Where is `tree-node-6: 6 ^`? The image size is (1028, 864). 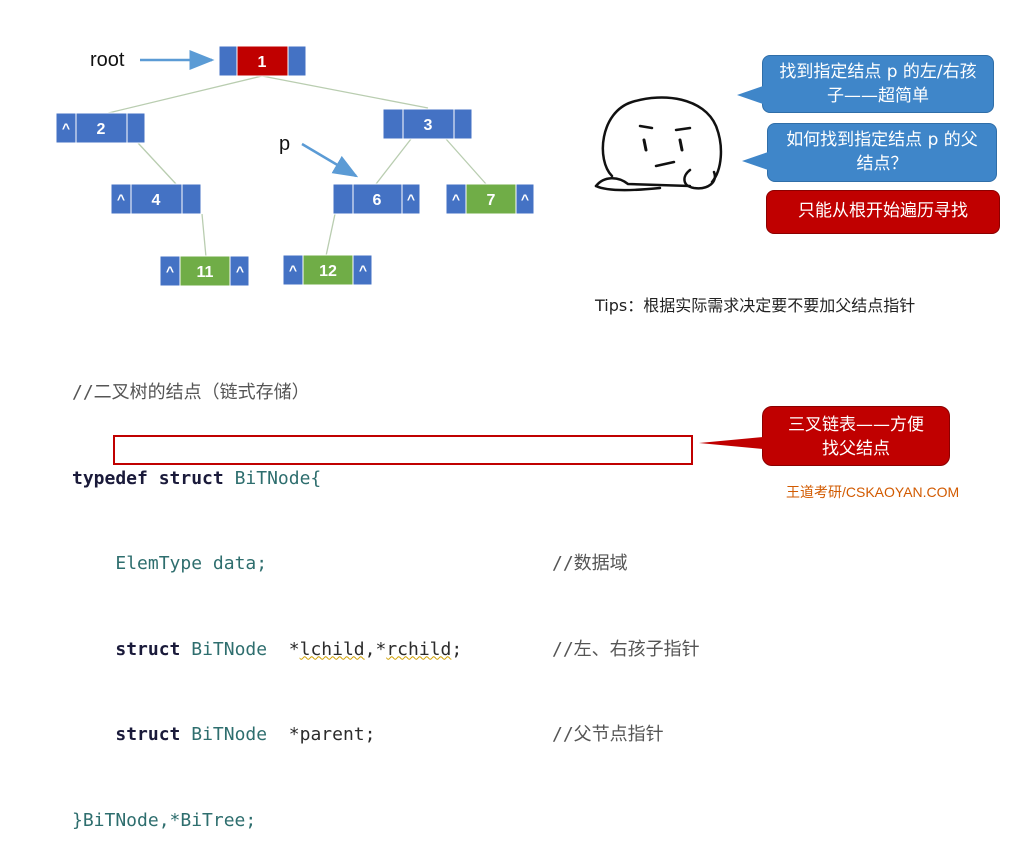
tree-node-6: 6 ^ is located at coordinates (376, 199).